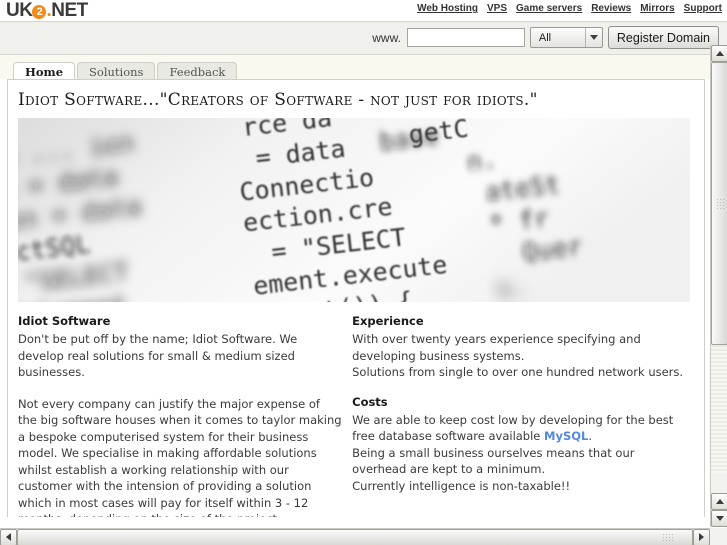  I want to click on horizontal-scroll-thumb, so click(355, 536).